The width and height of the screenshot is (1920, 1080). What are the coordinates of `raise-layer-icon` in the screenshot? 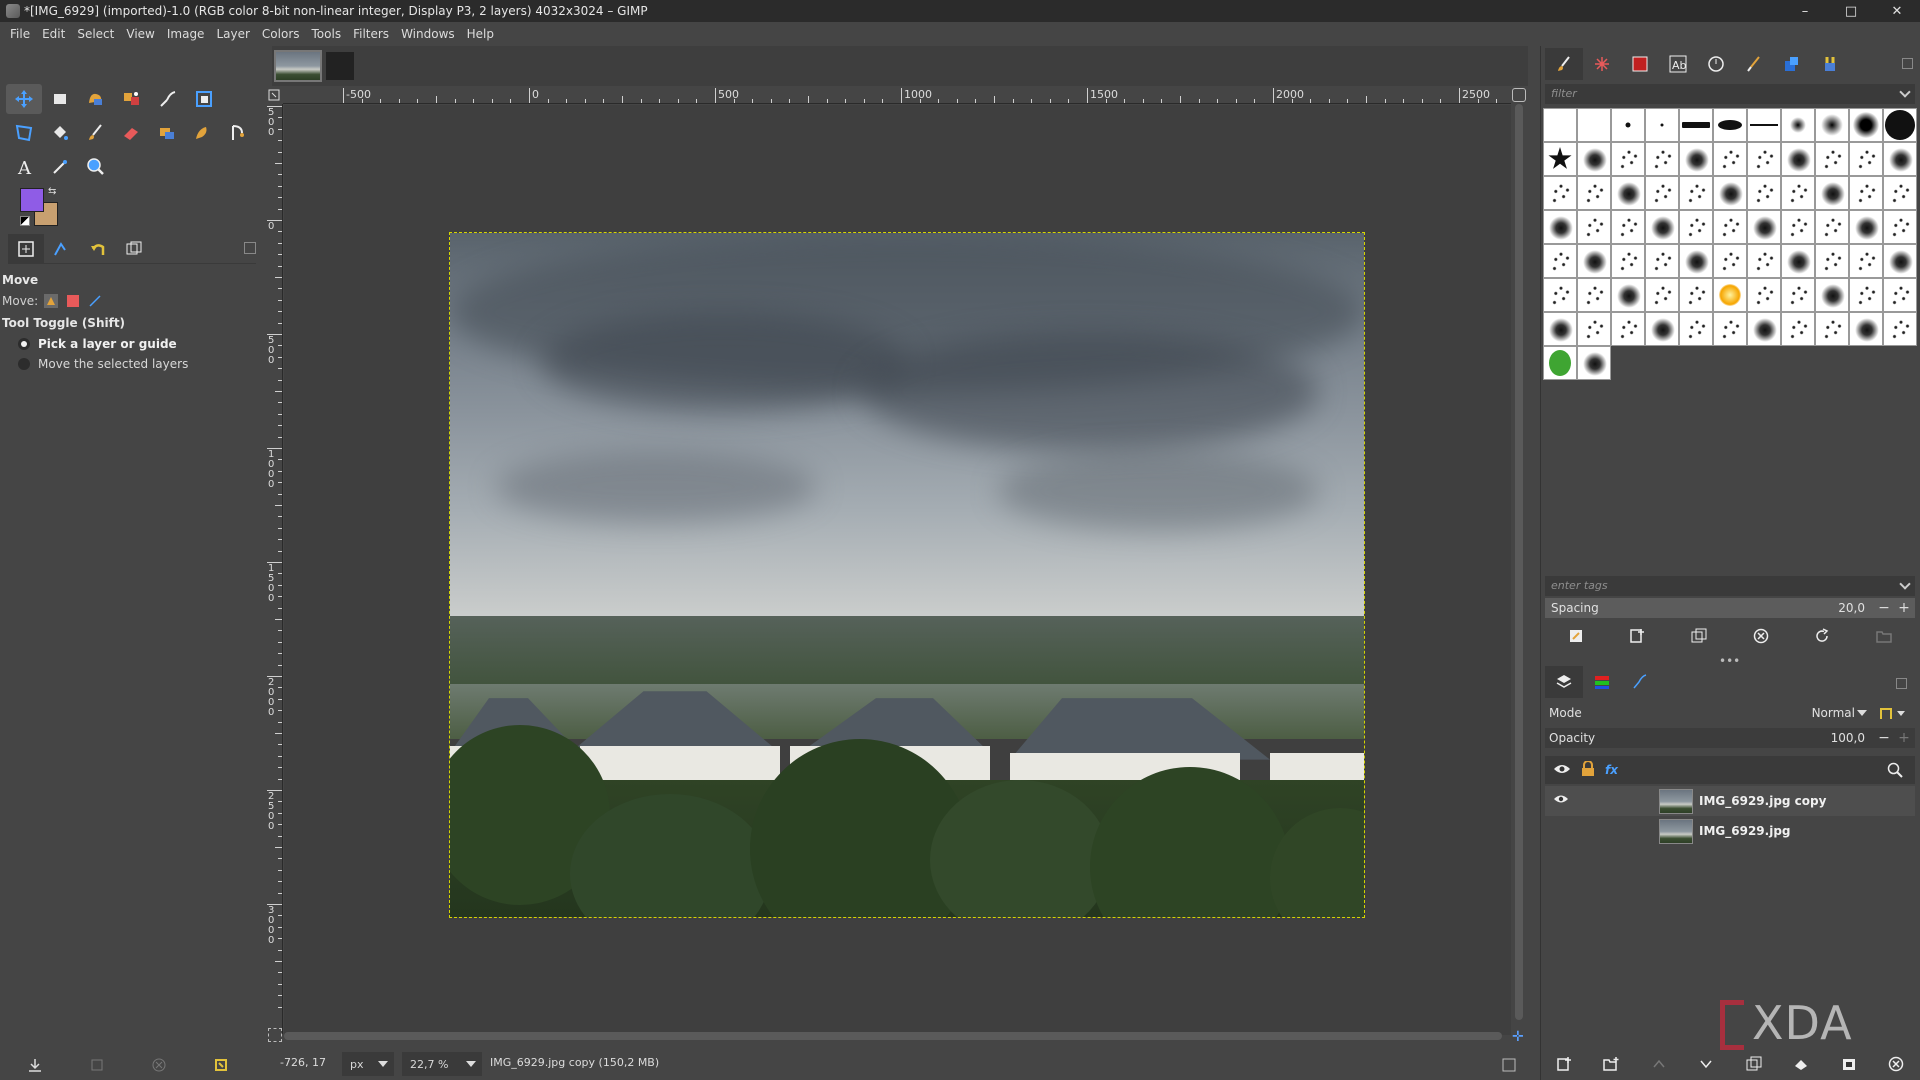 It's located at (1659, 1064).